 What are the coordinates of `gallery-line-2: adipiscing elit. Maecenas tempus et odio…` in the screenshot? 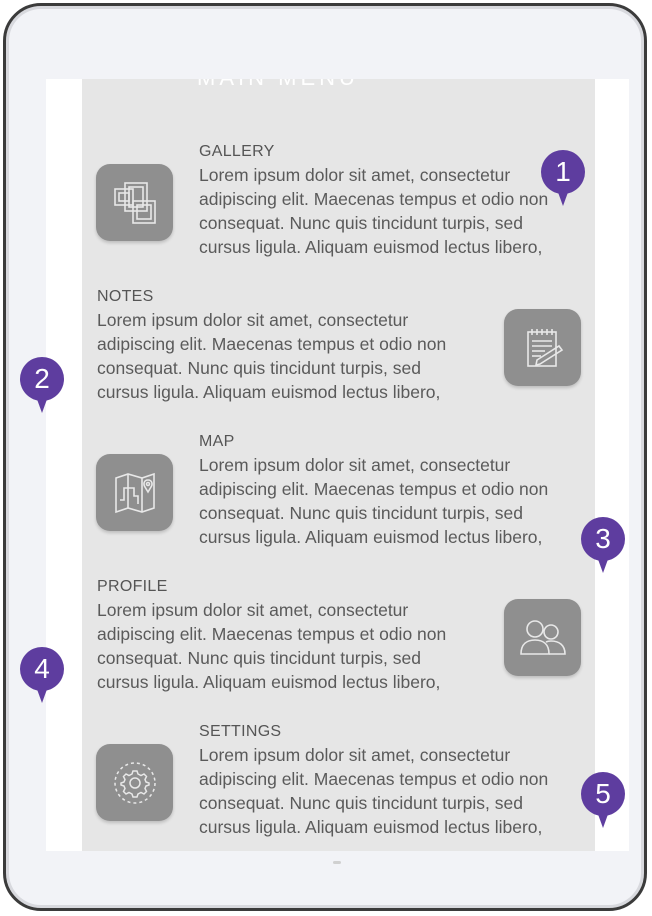 It's located at (374, 199).